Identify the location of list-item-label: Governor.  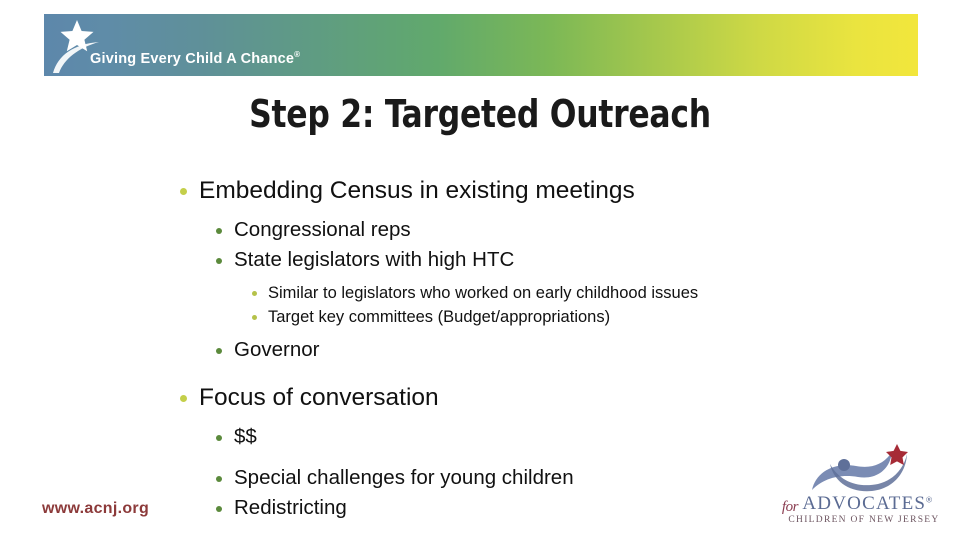
(277, 349).